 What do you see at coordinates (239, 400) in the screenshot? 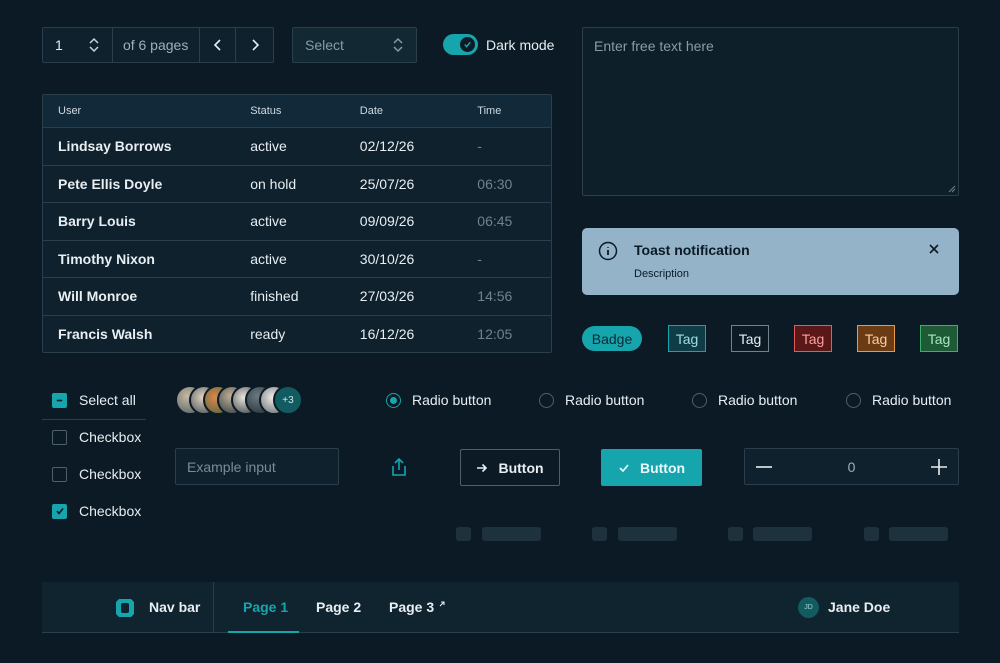
I see `avatar-group: +3` at bounding box center [239, 400].